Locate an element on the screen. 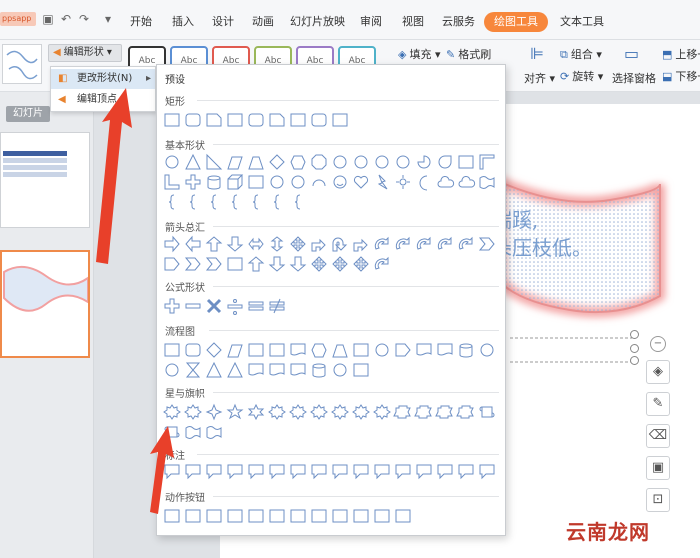  resize-handle-middle is located at coordinates (634, 348).